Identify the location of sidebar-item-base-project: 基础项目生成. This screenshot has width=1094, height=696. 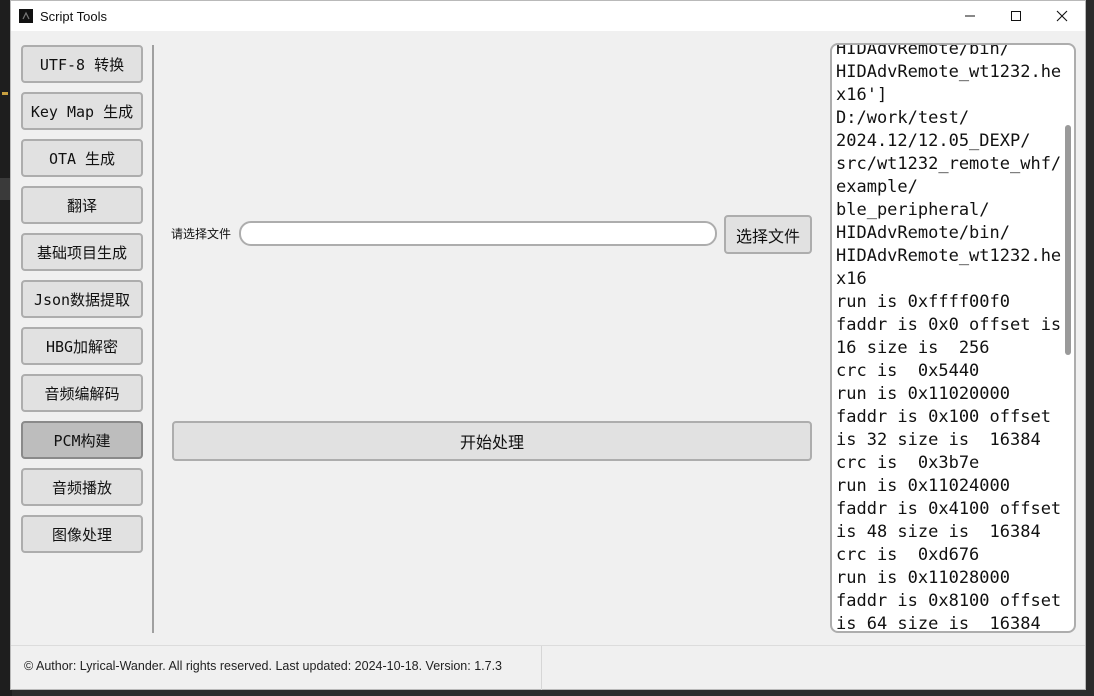
(82, 252).